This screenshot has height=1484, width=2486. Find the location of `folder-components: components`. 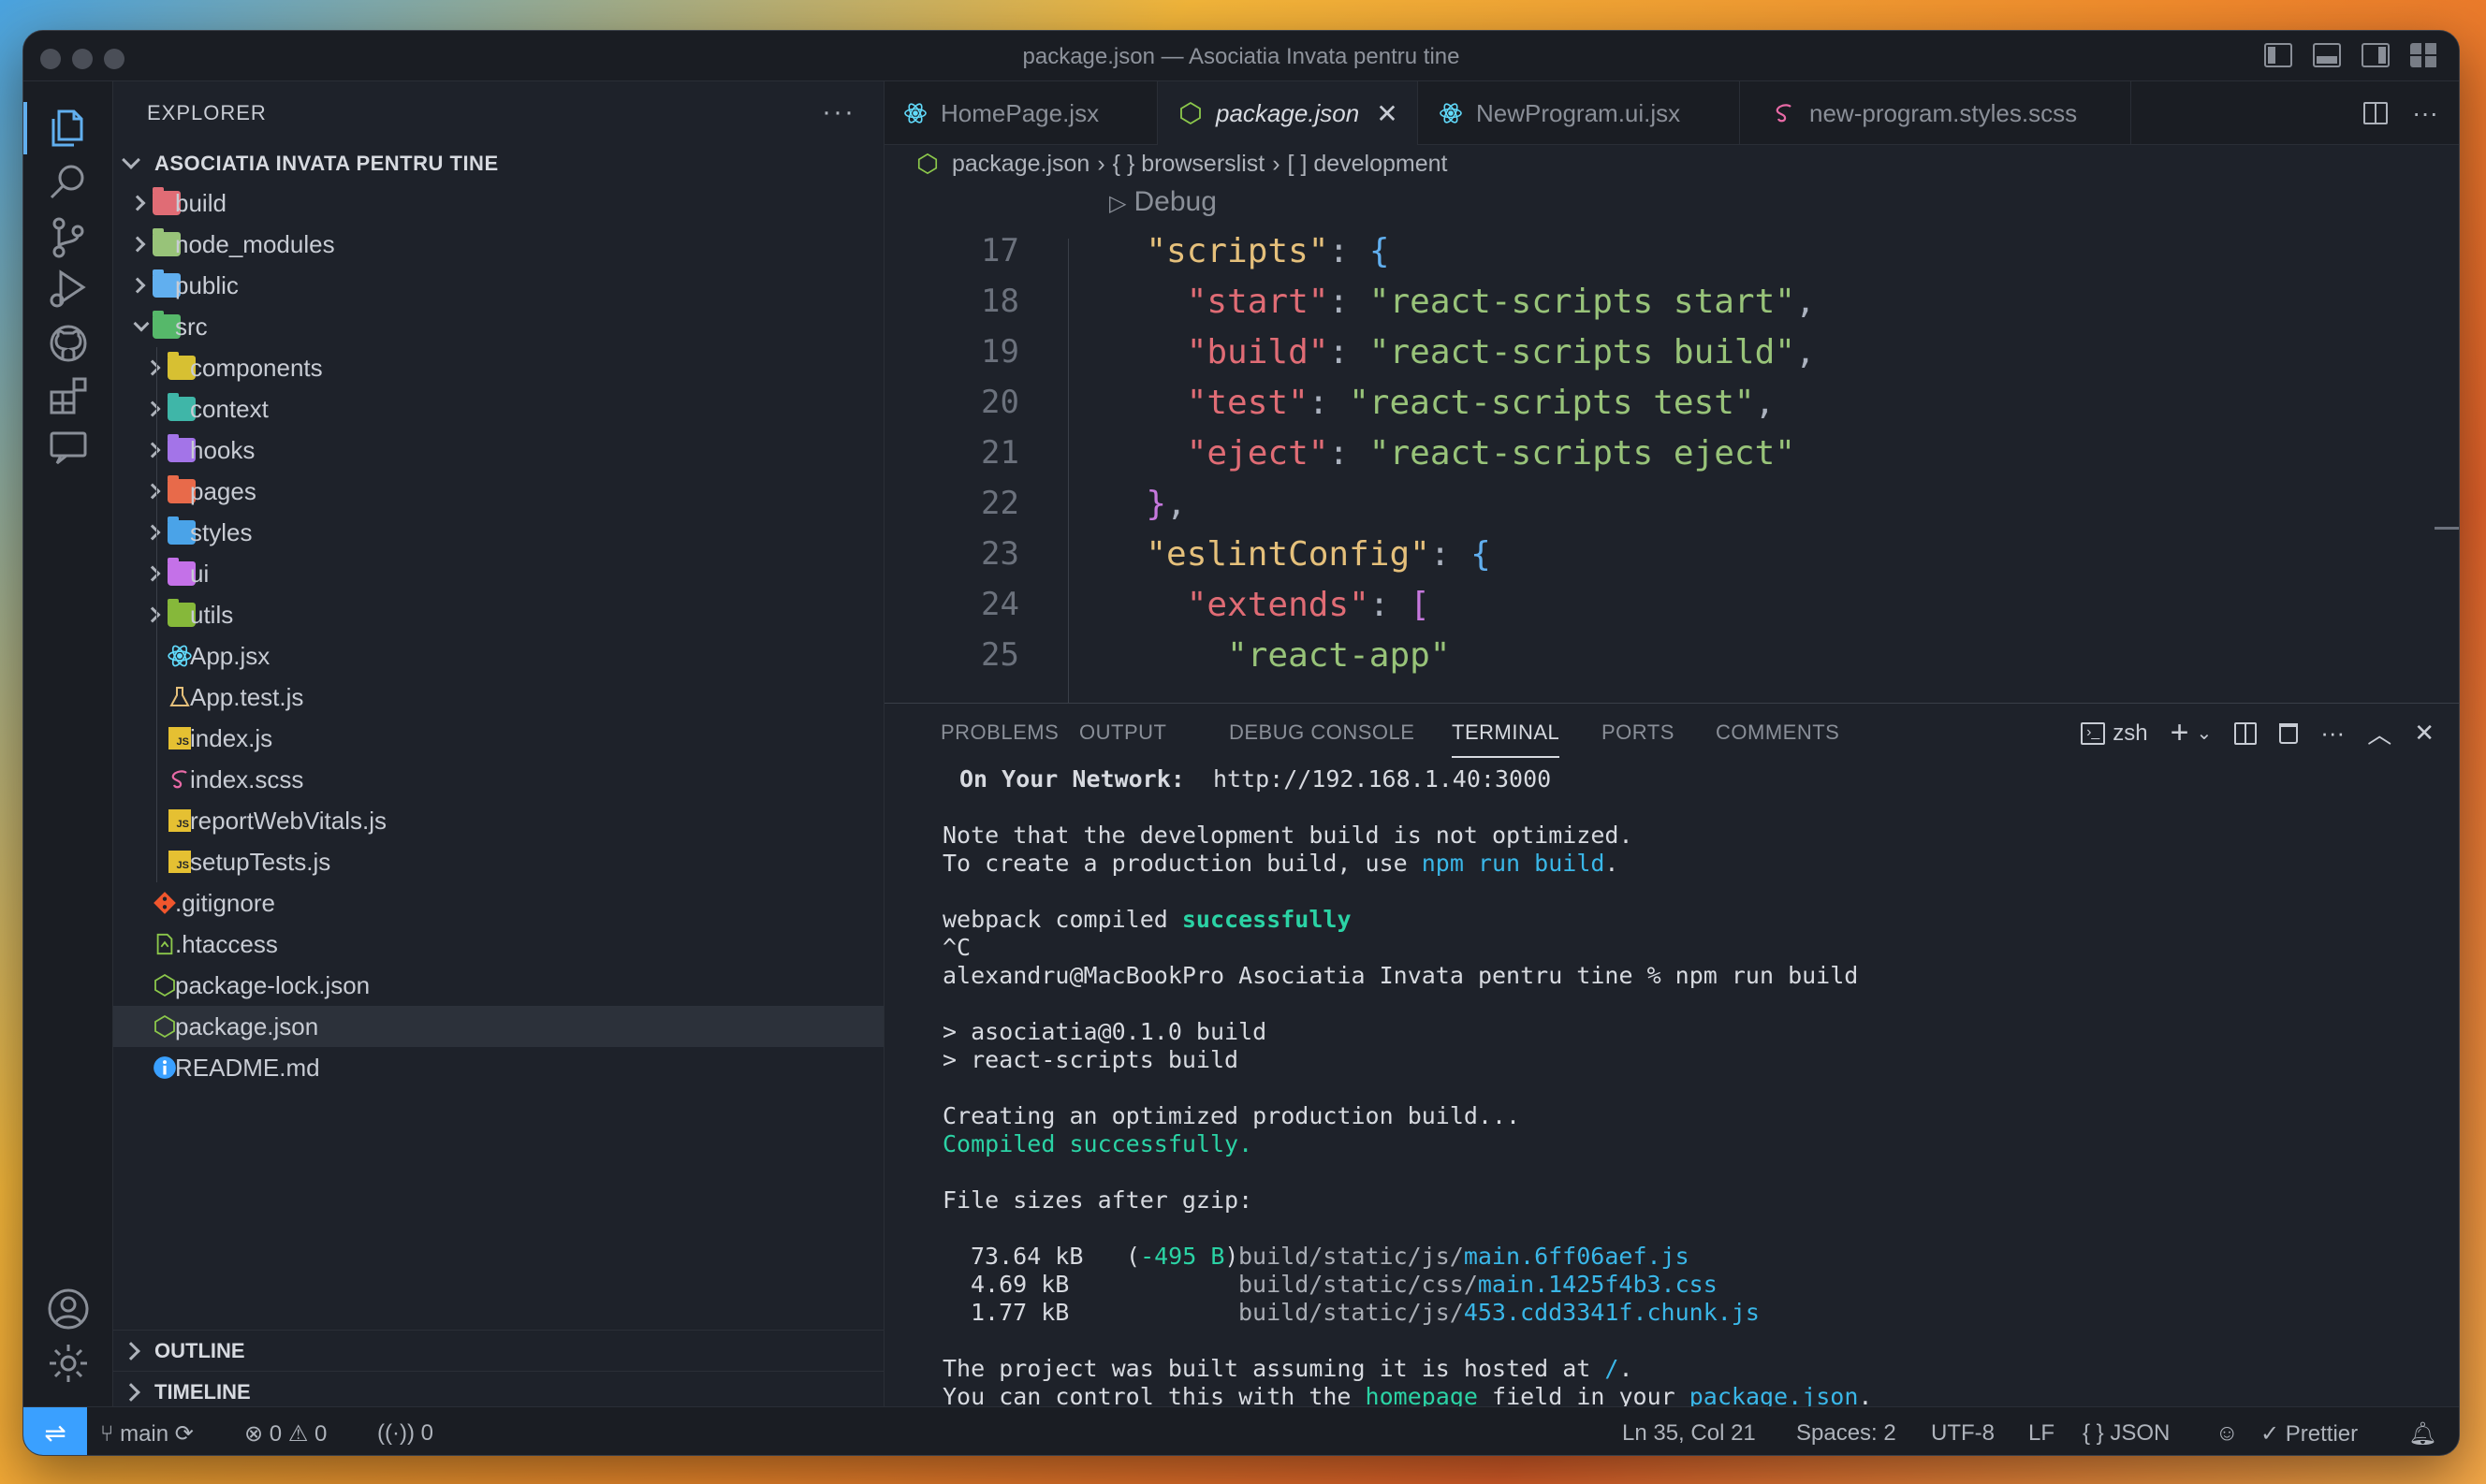

folder-components: components is located at coordinates (498, 367).